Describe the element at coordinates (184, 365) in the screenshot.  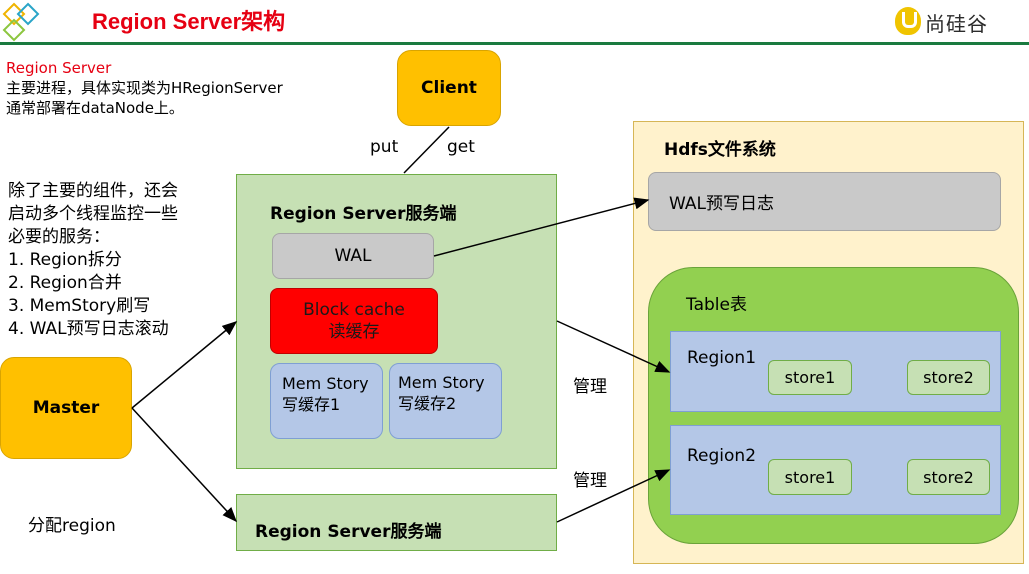
I see `master-to-server-main-arrow` at that location.